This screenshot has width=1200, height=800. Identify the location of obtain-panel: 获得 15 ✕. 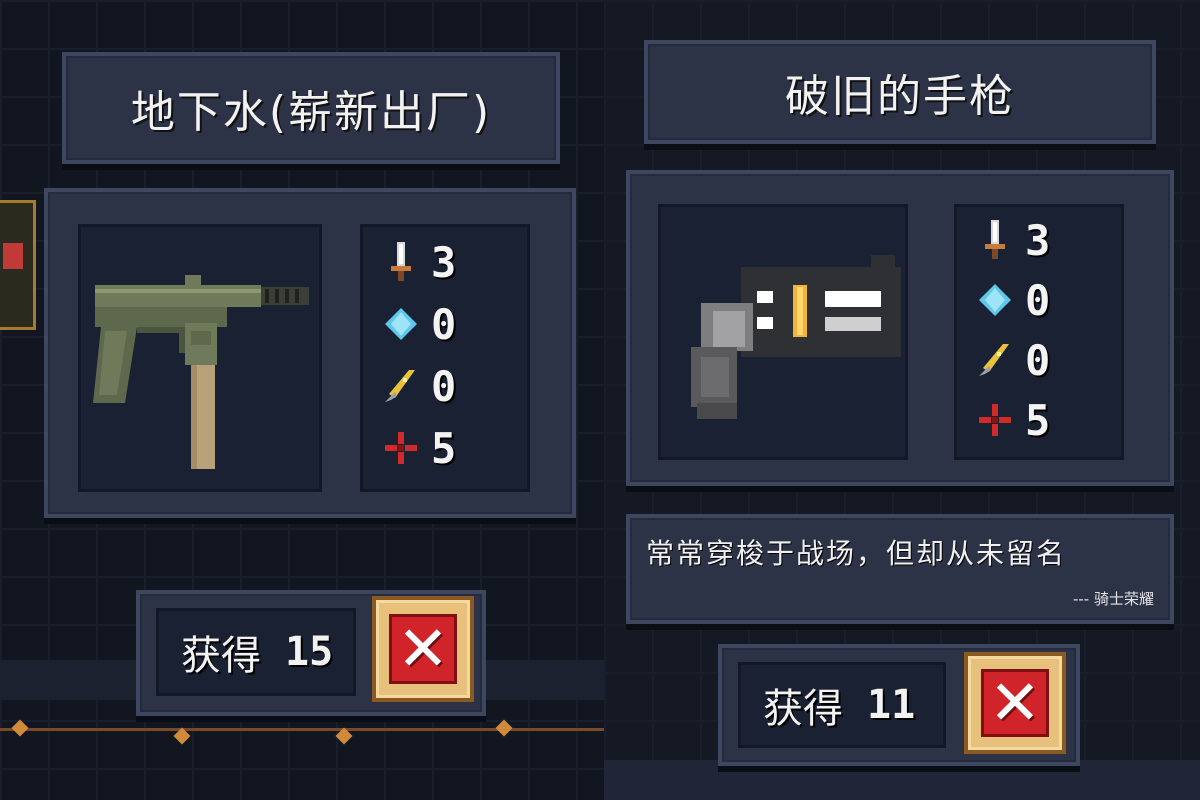
(311, 653).